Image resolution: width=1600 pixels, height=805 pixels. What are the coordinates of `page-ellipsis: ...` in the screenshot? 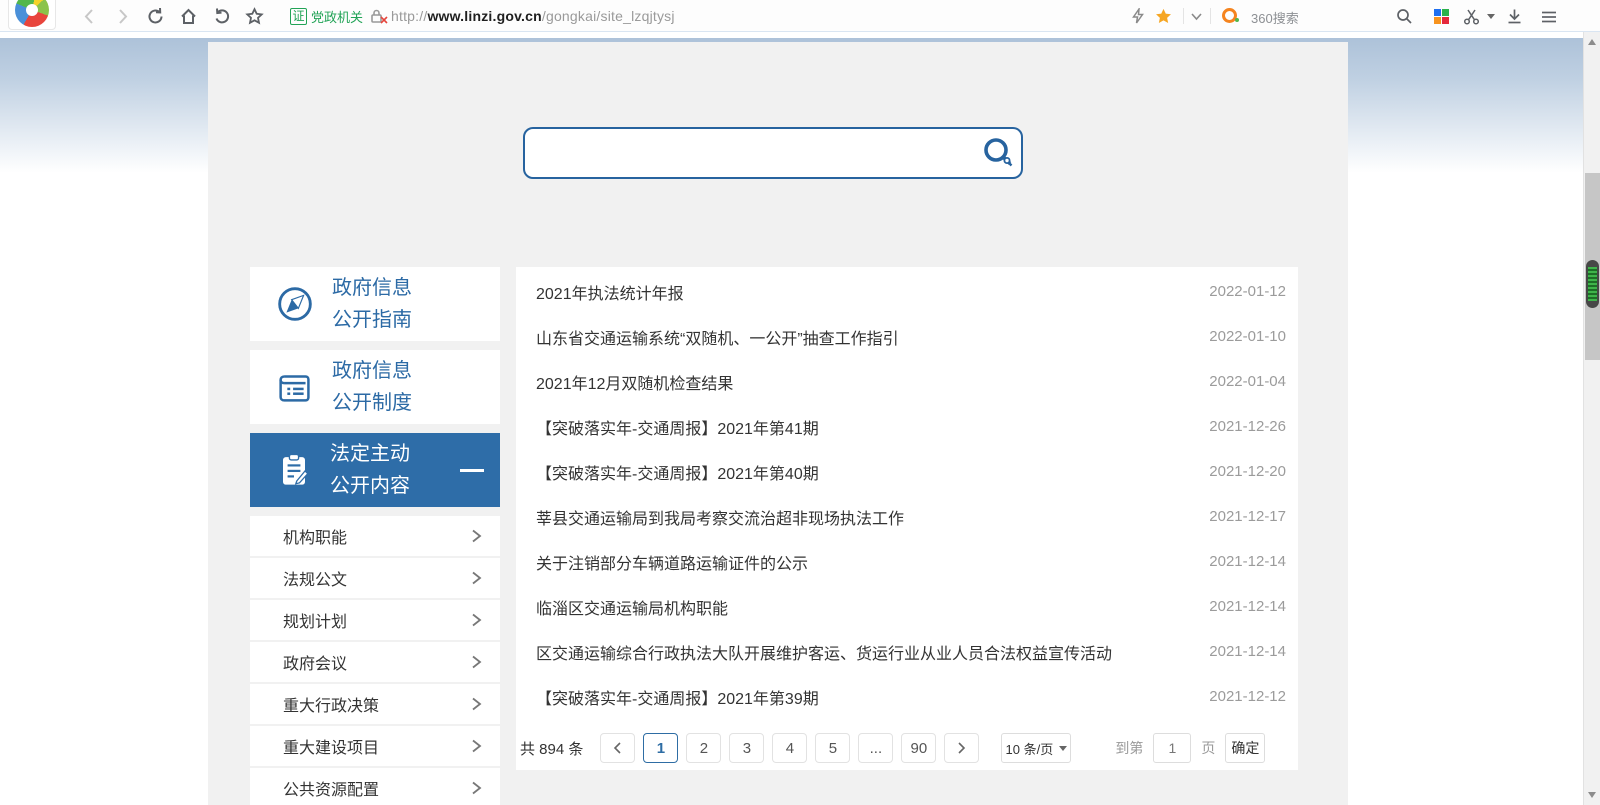 It's located at (876, 748).